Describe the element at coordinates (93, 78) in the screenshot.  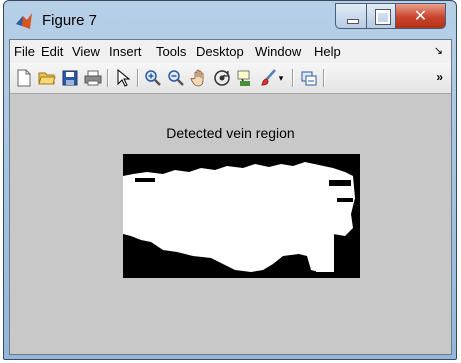
I see `print-icon` at that location.